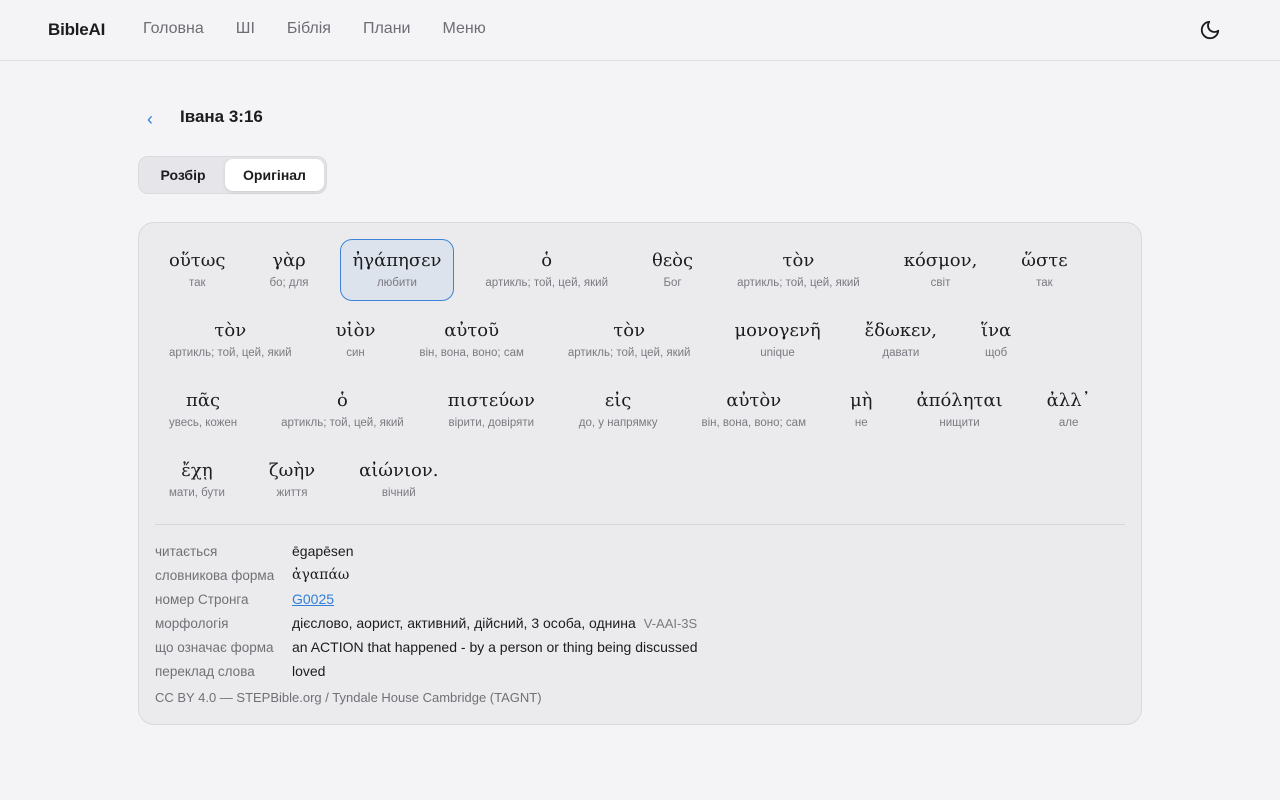  I want to click on dark-mode-toggle, so click(1210, 30).